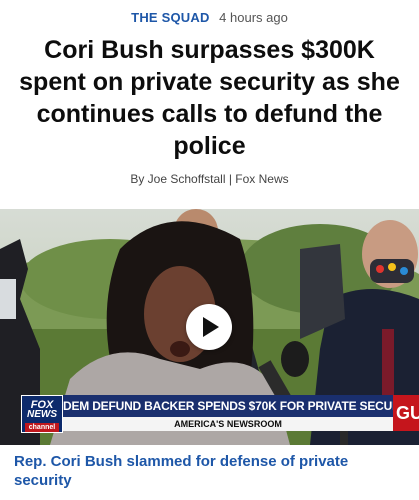 This screenshot has height=500, width=419. I want to click on play-button, so click(209, 327).